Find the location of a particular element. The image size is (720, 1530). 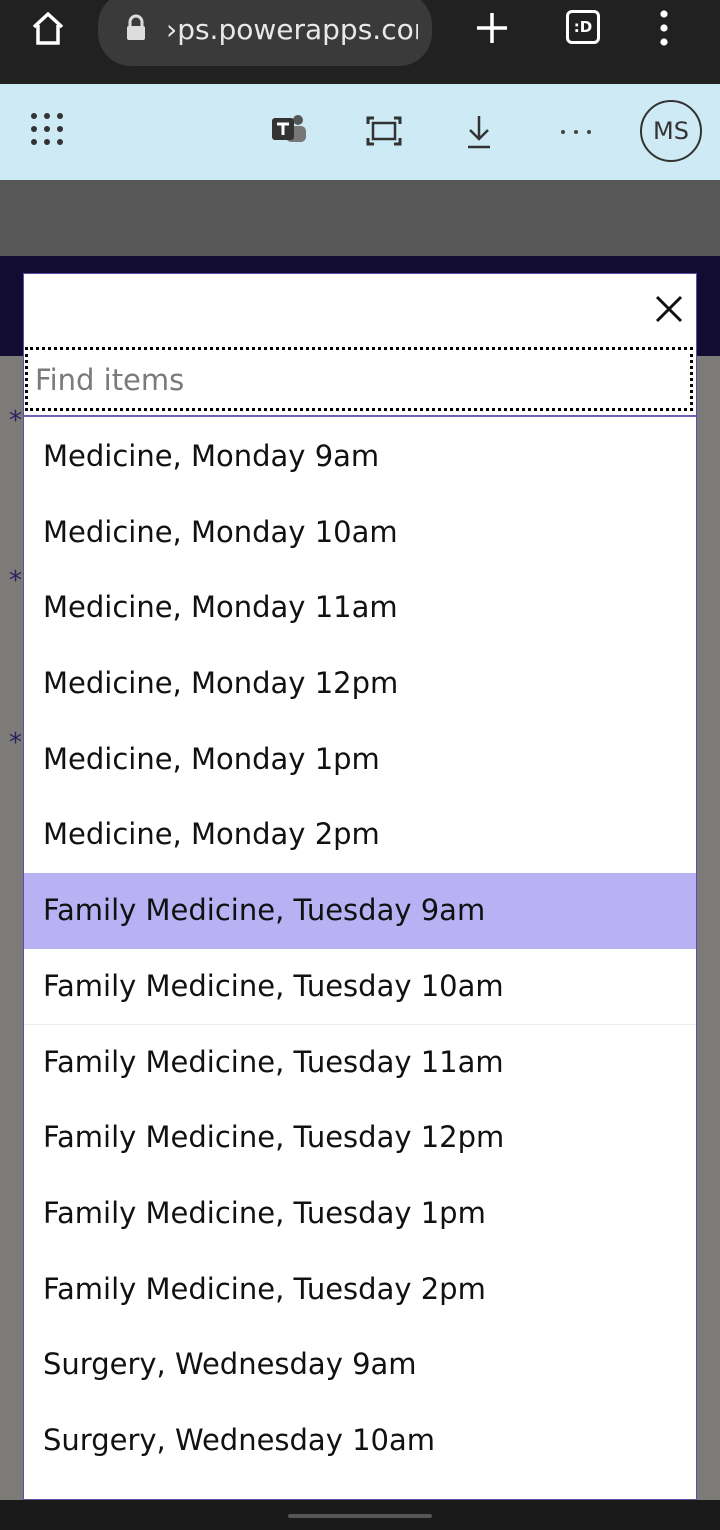

tab-switcher-icon: :D is located at coordinates (583, 27).